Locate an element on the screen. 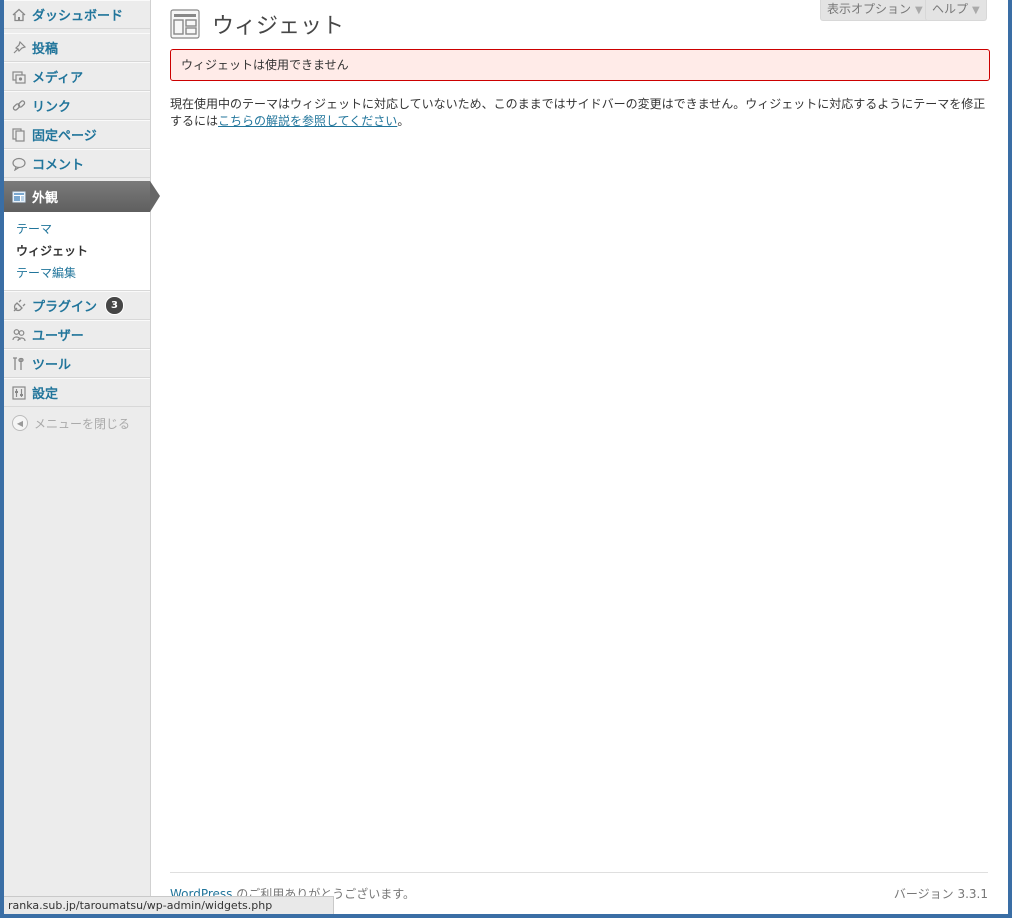 The width and height of the screenshot is (1012, 918). menu-label: コメント is located at coordinates (58, 165).